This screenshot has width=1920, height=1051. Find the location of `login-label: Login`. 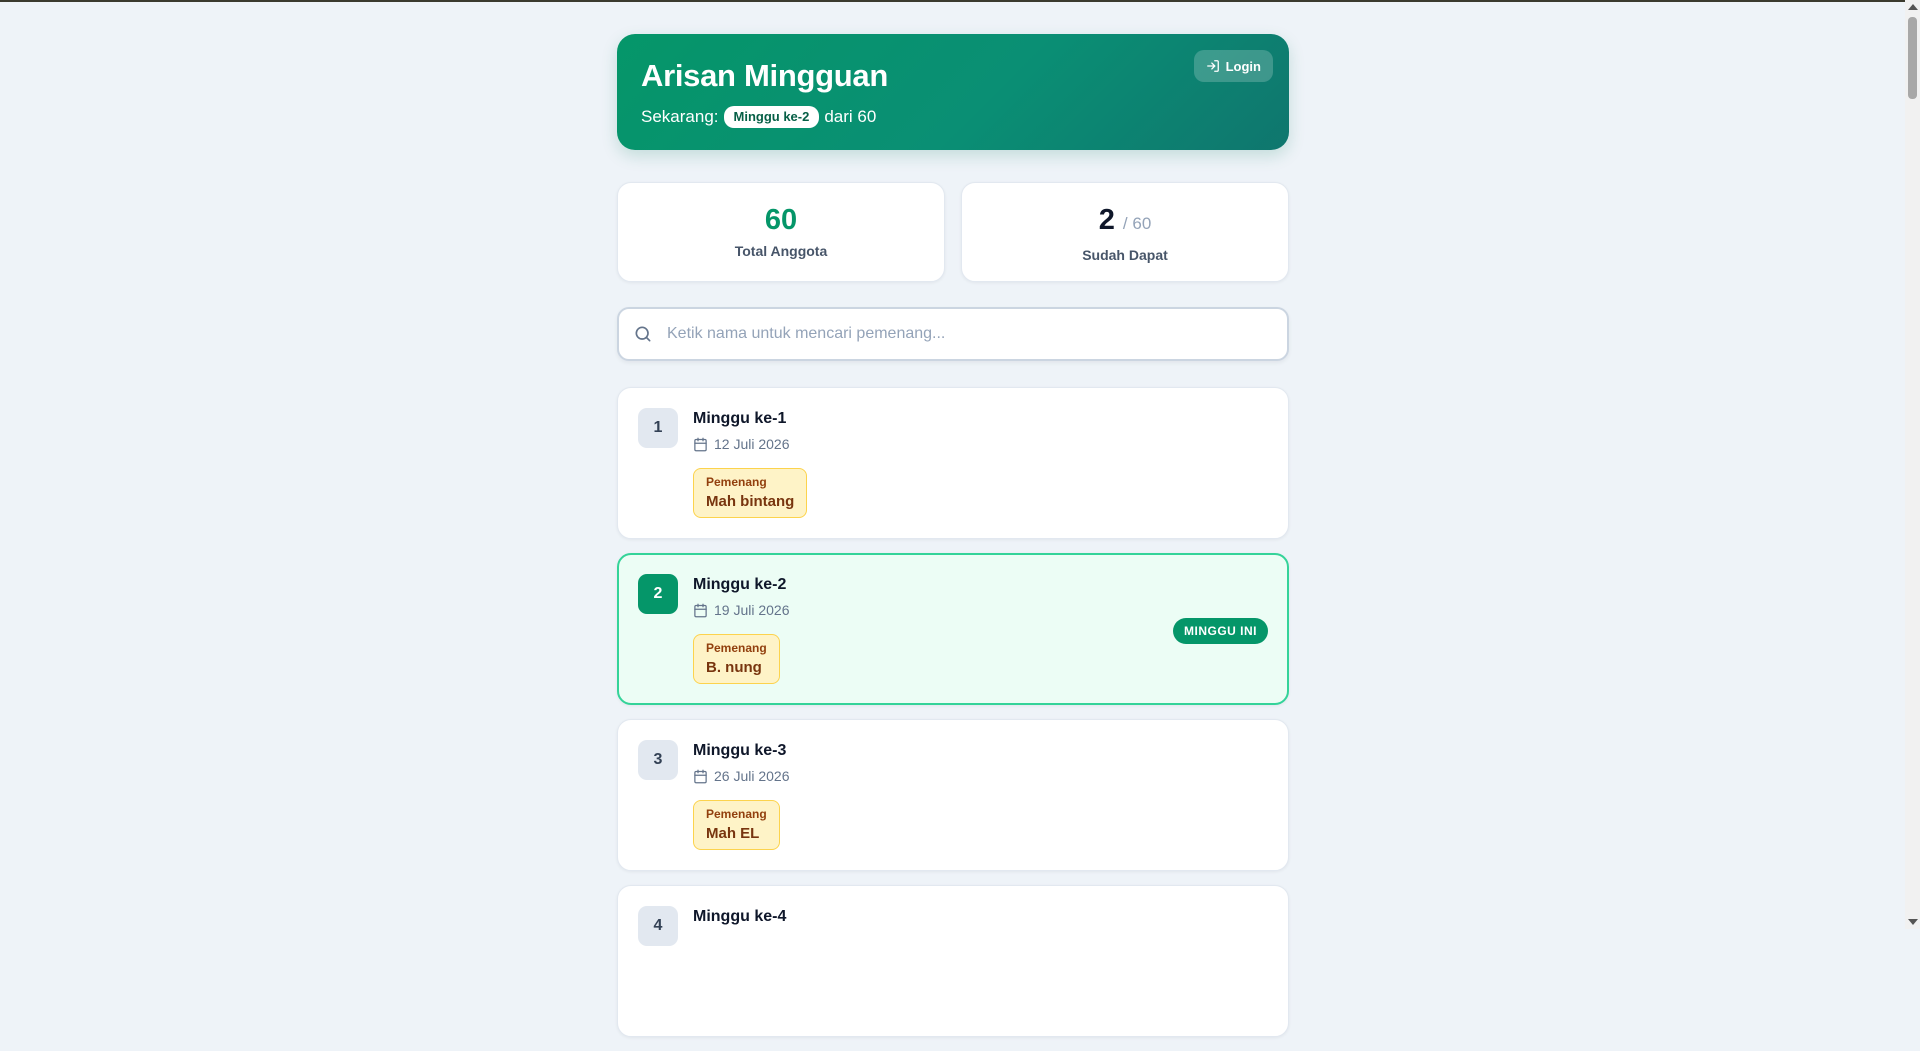

login-label: Login is located at coordinates (1243, 66).